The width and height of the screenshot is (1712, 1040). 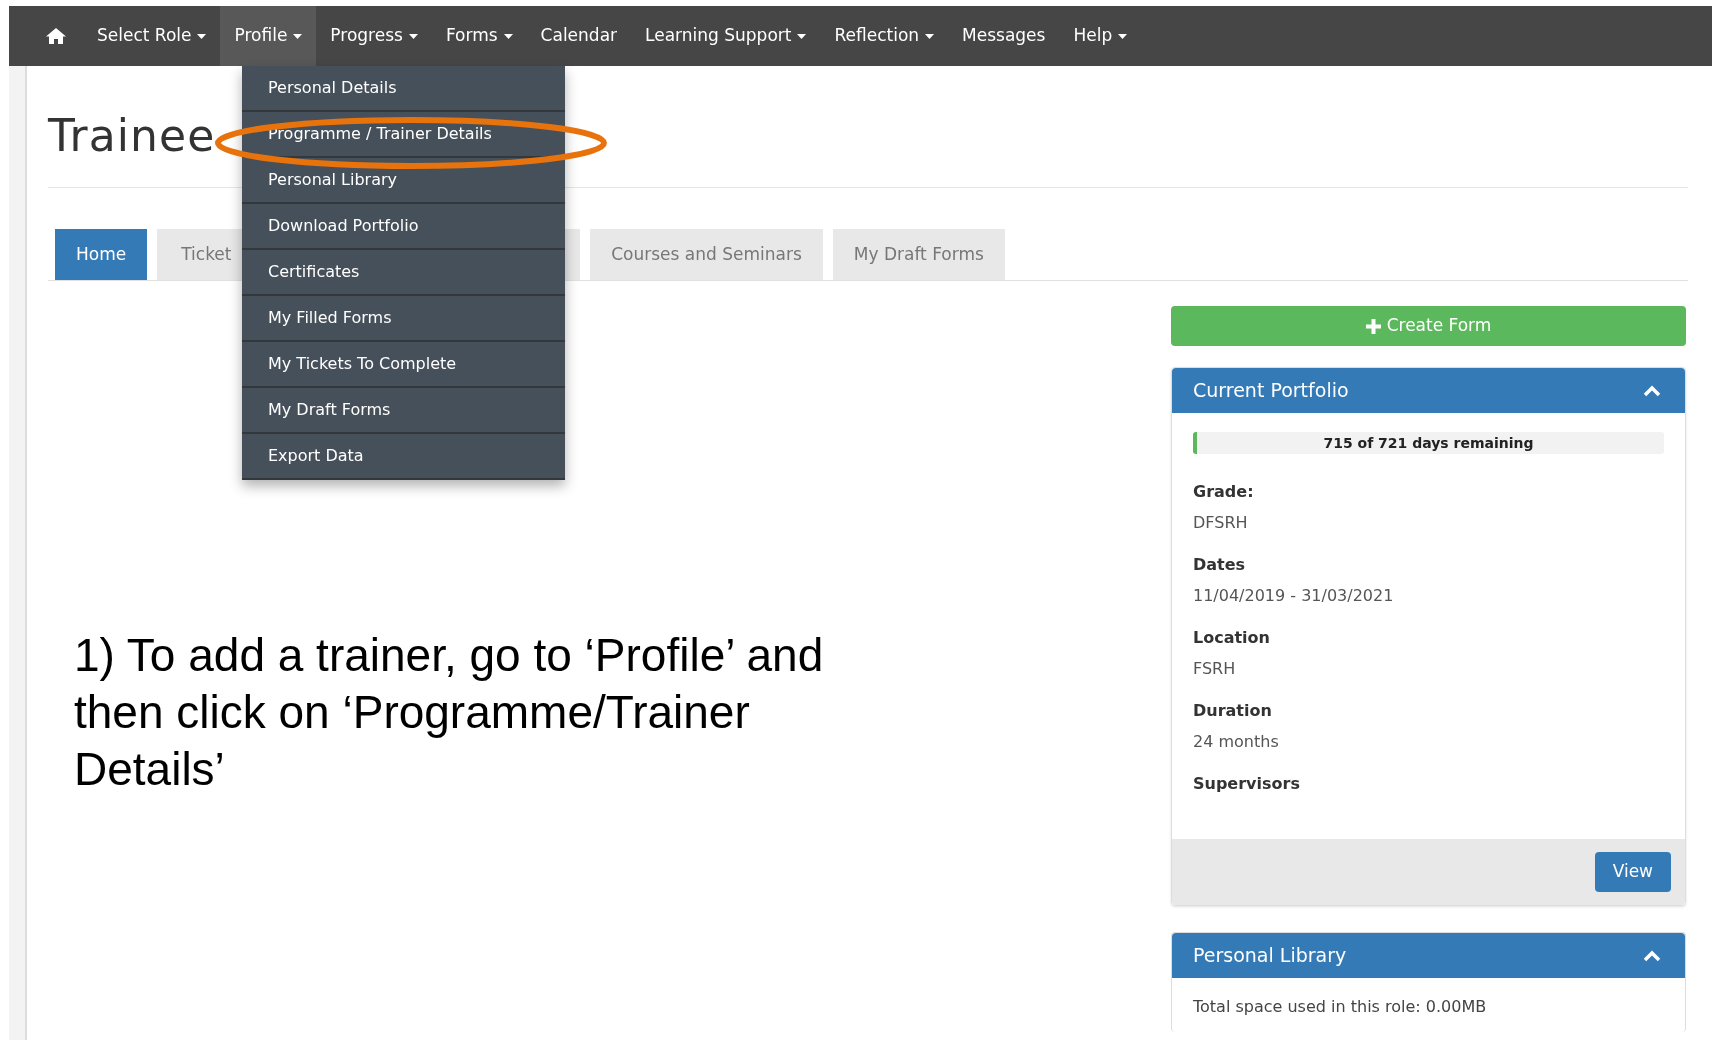 I want to click on nav-menu-item: Messages, so click(x=1004, y=36).